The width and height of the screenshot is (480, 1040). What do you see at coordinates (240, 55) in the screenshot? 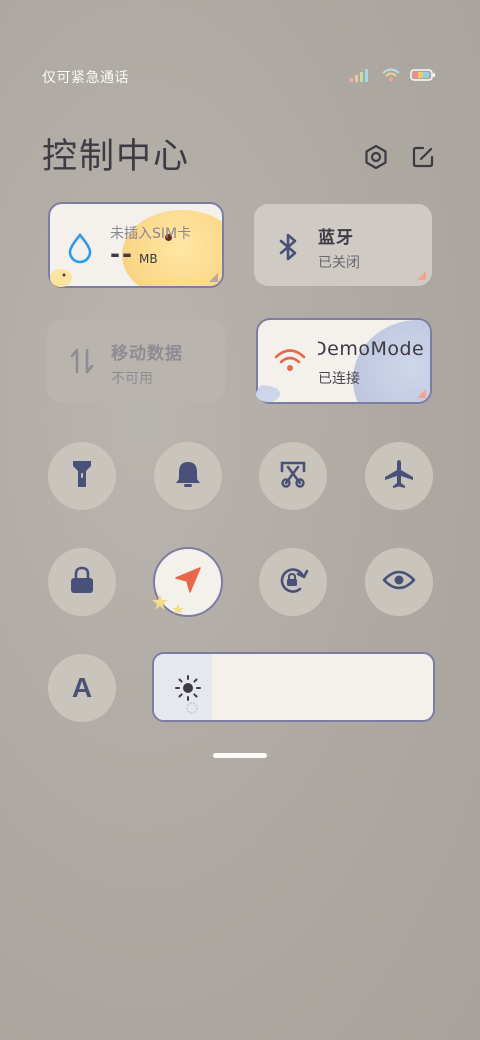
I see `status-bar: 仅可紧急通话` at bounding box center [240, 55].